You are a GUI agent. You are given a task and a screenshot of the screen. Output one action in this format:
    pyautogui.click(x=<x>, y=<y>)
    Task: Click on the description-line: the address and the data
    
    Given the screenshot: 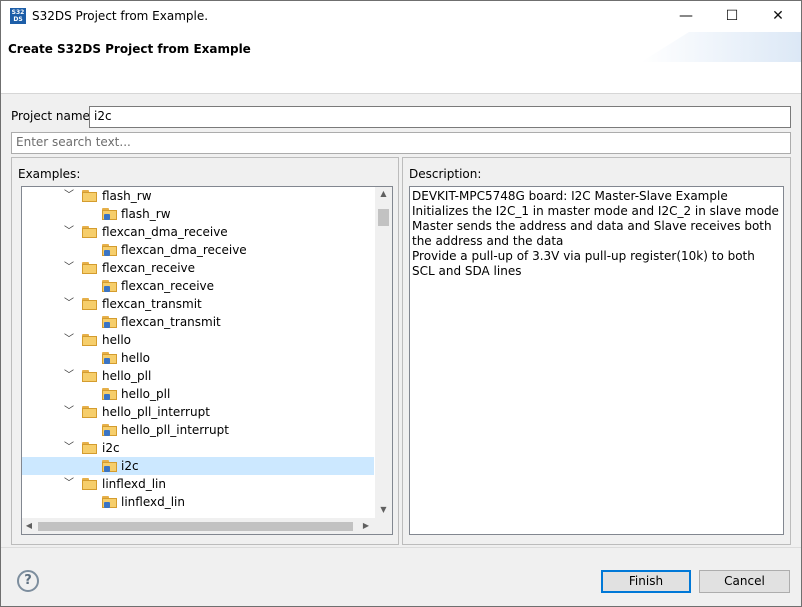 What is the action you would take?
    pyautogui.click(x=488, y=241)
    